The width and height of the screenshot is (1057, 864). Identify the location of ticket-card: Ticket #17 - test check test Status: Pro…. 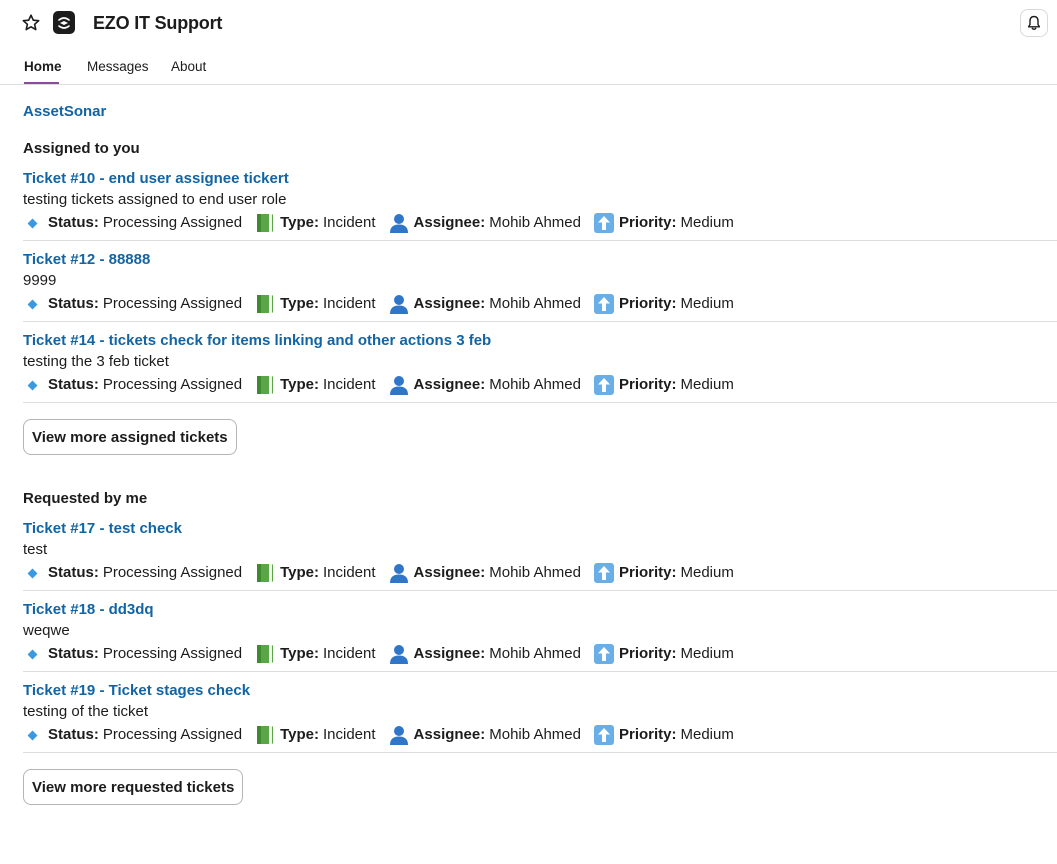
(540, 550).